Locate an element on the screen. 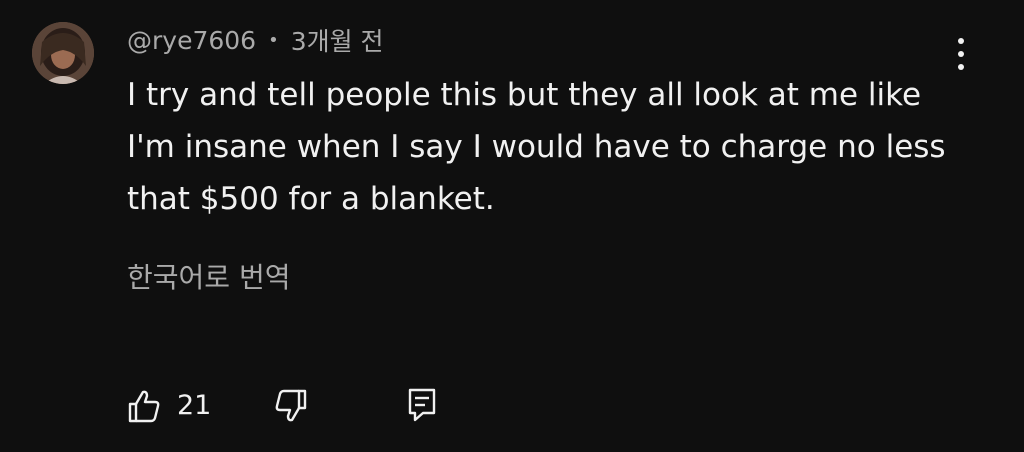  reply-button is located at coordinates (422, 406).